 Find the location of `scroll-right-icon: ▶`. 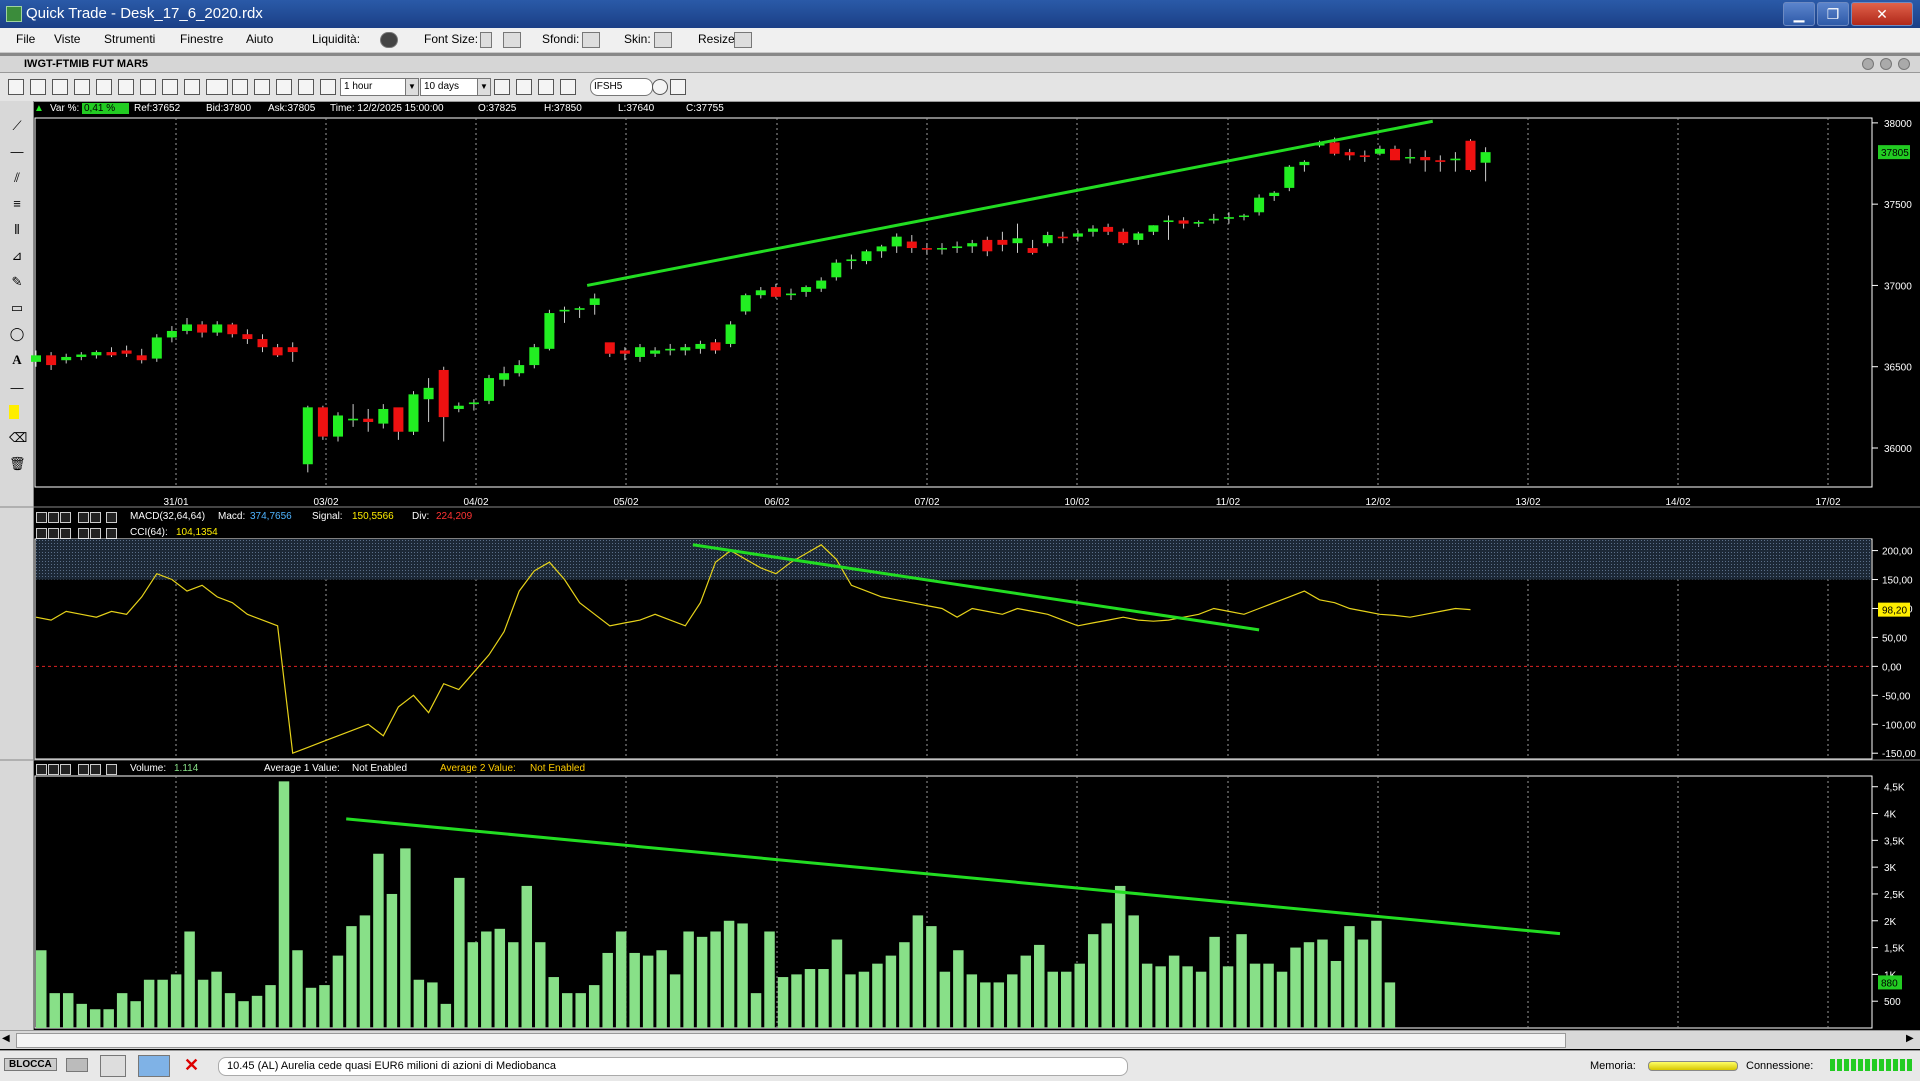

scroll-right-icon: ▶ is located at coordinates (1910, 1038).